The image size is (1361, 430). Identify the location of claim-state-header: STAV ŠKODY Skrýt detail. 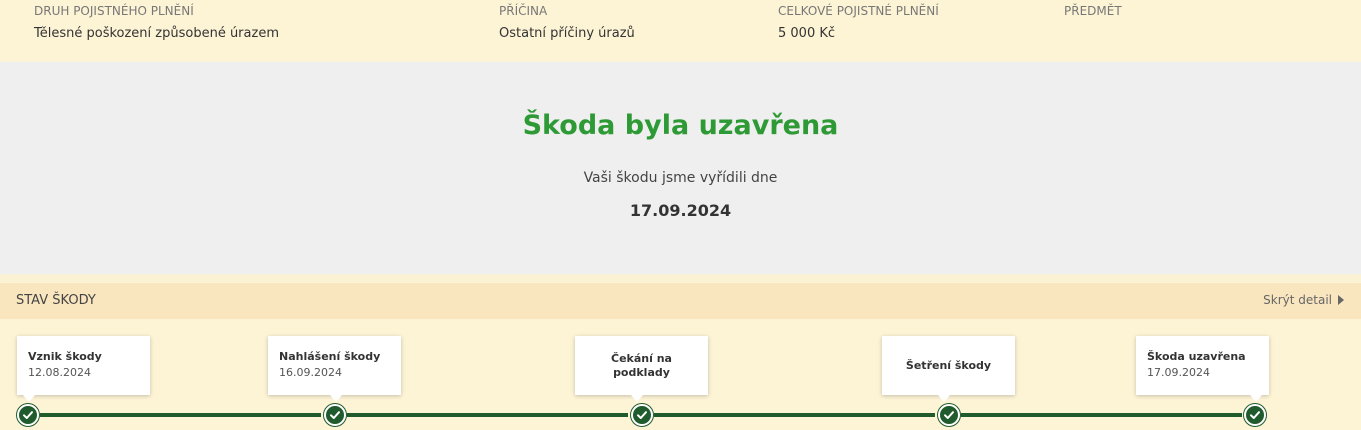
(680, 301).